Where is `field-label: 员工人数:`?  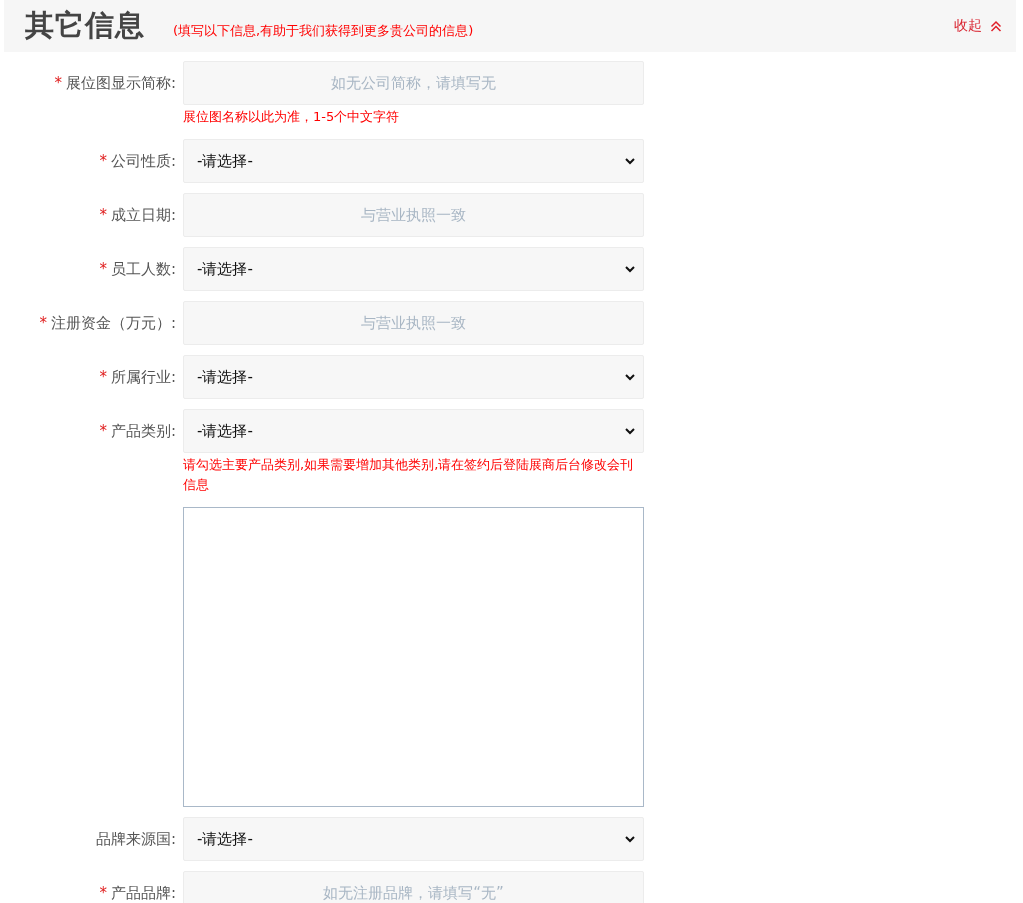 field-label: 员工人数: is located at coordinates (143, 268).